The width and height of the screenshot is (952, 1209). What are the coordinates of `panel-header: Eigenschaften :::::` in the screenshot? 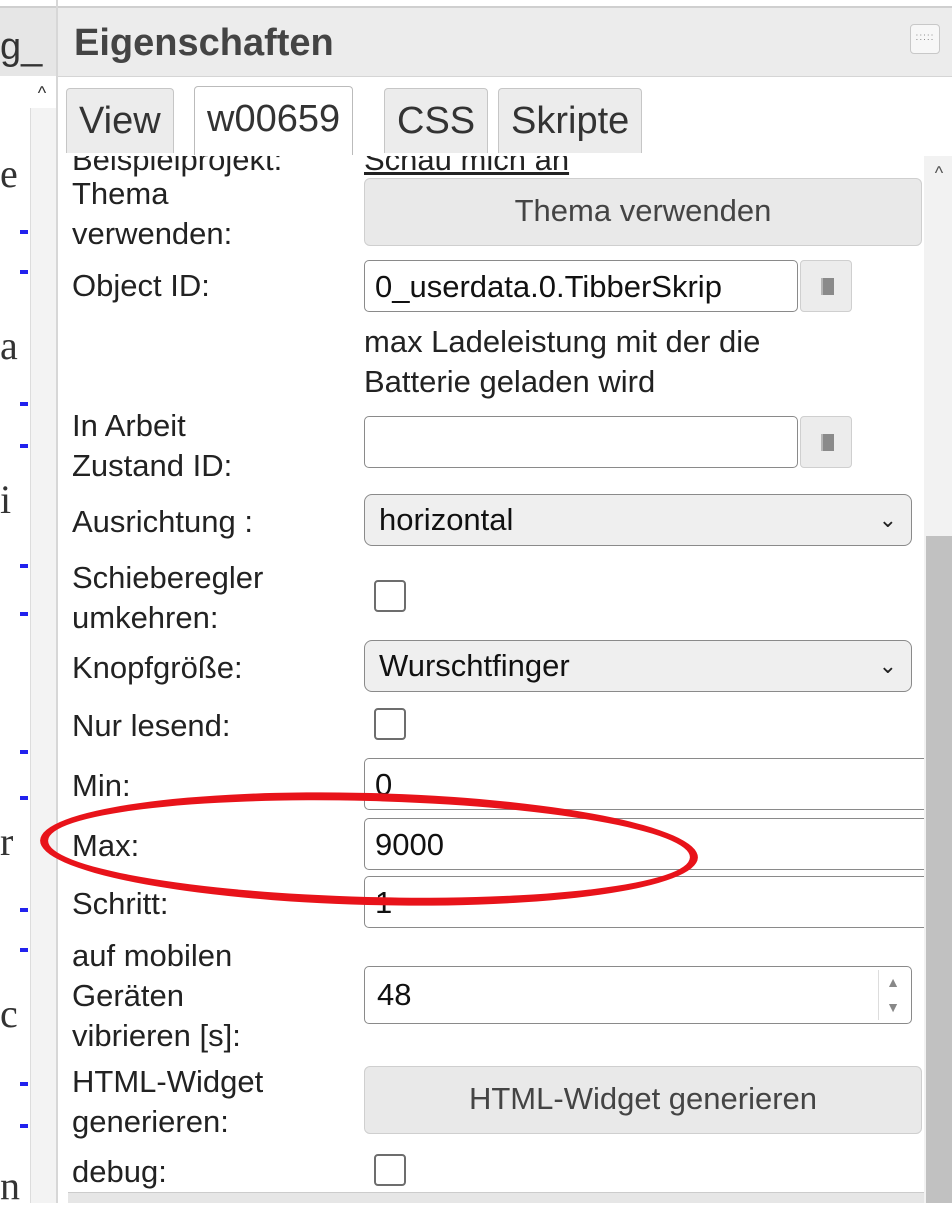 It's located at (505, 41).